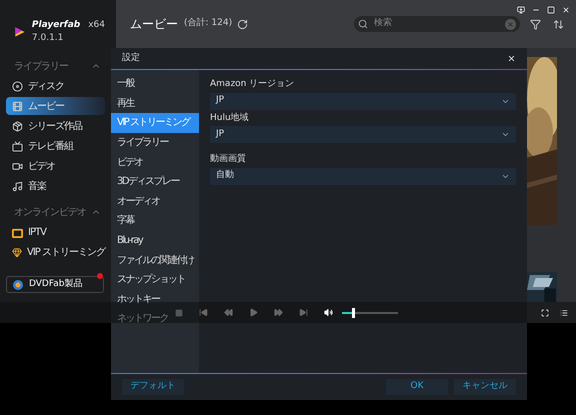 Image resolution: width=576 pixels, height=415 pixels. Describe the element at coordinates (18, 285) in the screenshot. I see `product-logo-icon` at that location.